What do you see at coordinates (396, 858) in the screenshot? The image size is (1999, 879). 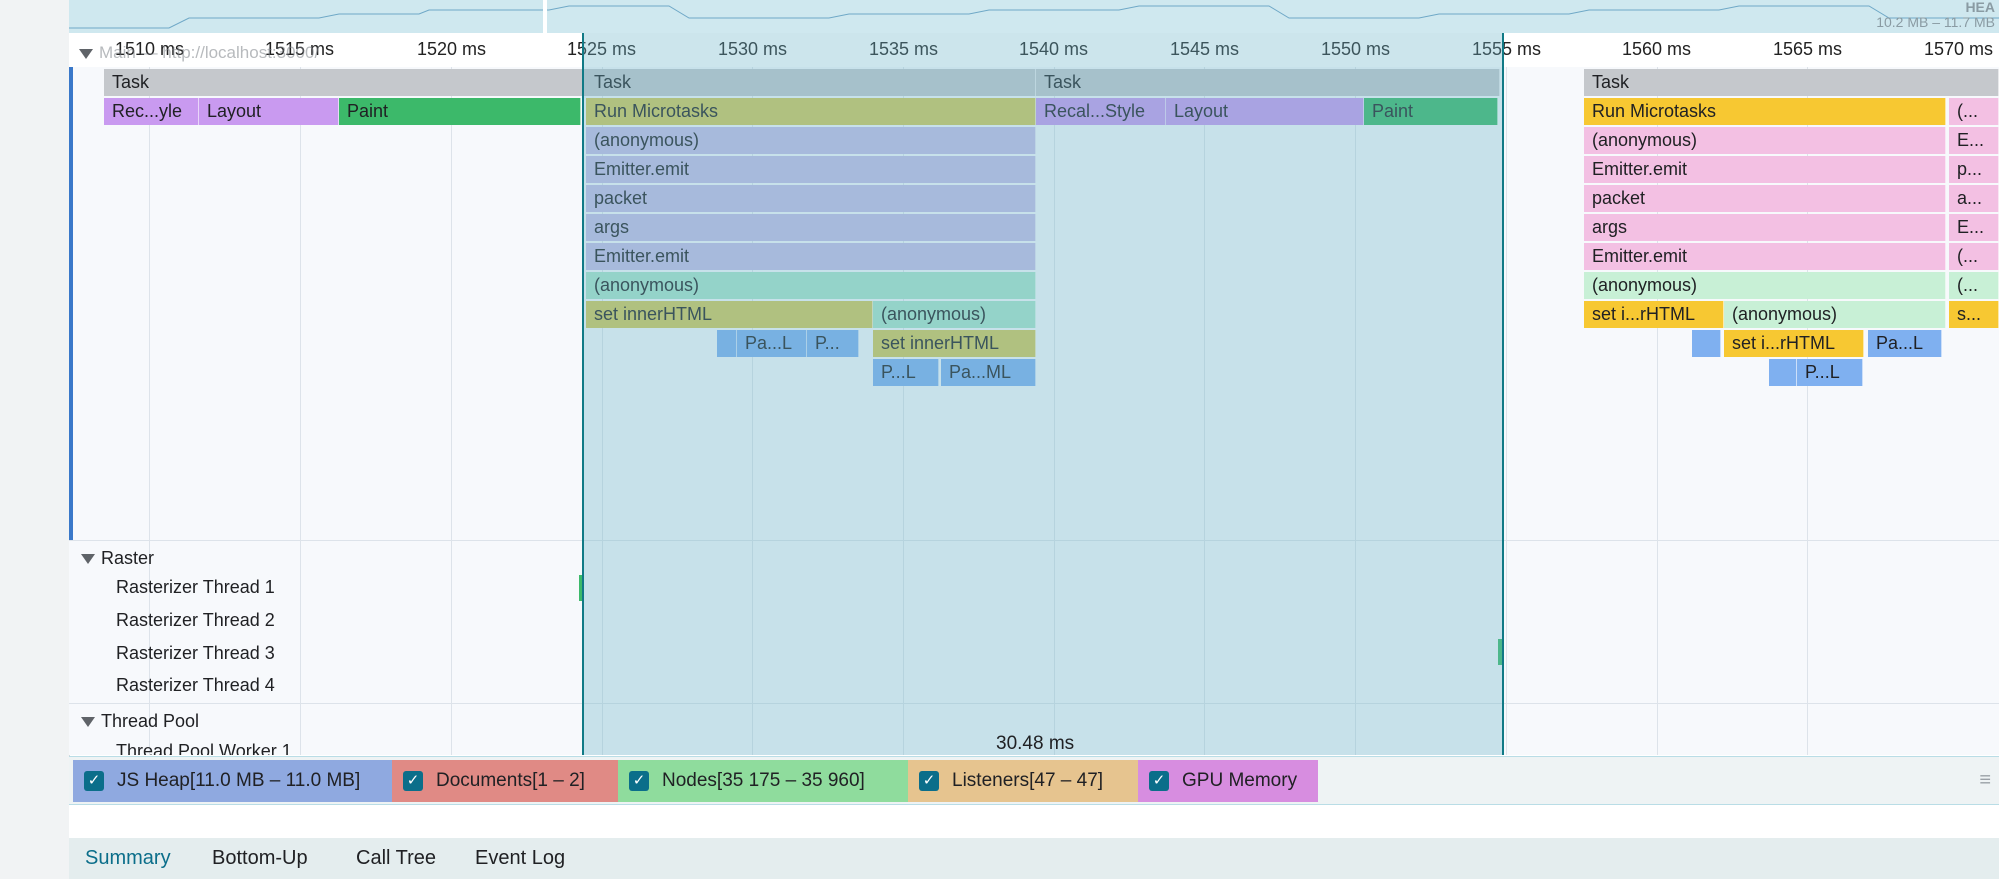 I see `tab-call-tree: Call Tree` at bounding box center [396, 858].